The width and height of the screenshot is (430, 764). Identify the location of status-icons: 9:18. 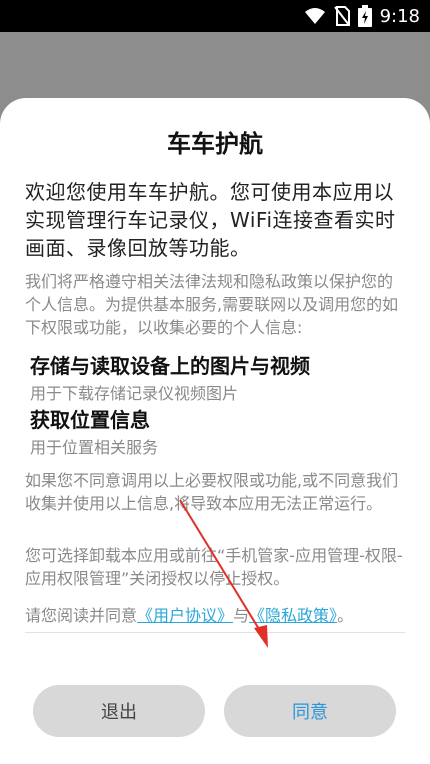
(362, 16).